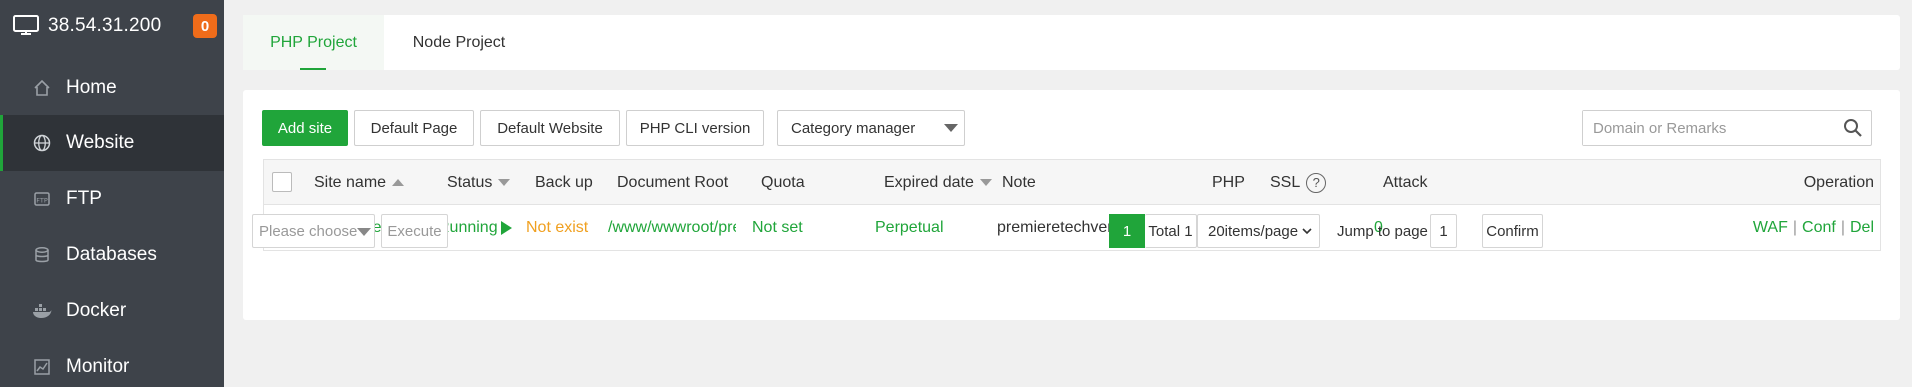  I want to click on col-quota: Quota, so click(783, 182).